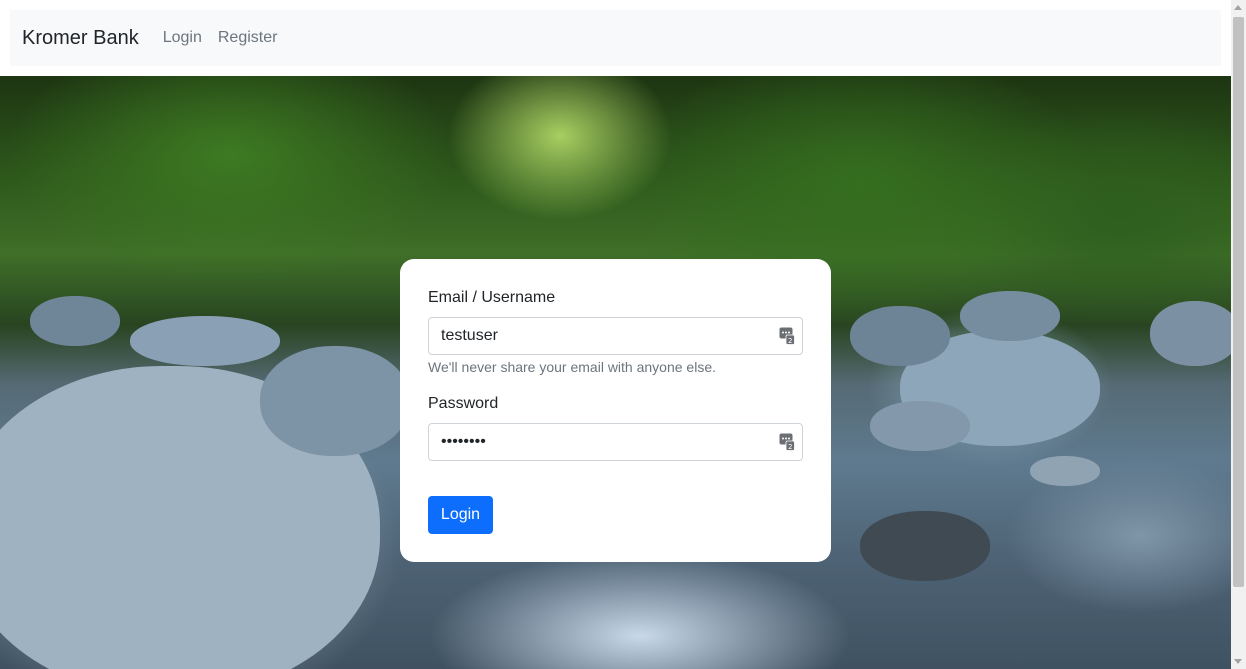 This screenshot has height=669, width=1246. Describe the element at coordinates (615, 38) in the screenshot. I see `navbar: Kromer Bank Login Register` at that location.